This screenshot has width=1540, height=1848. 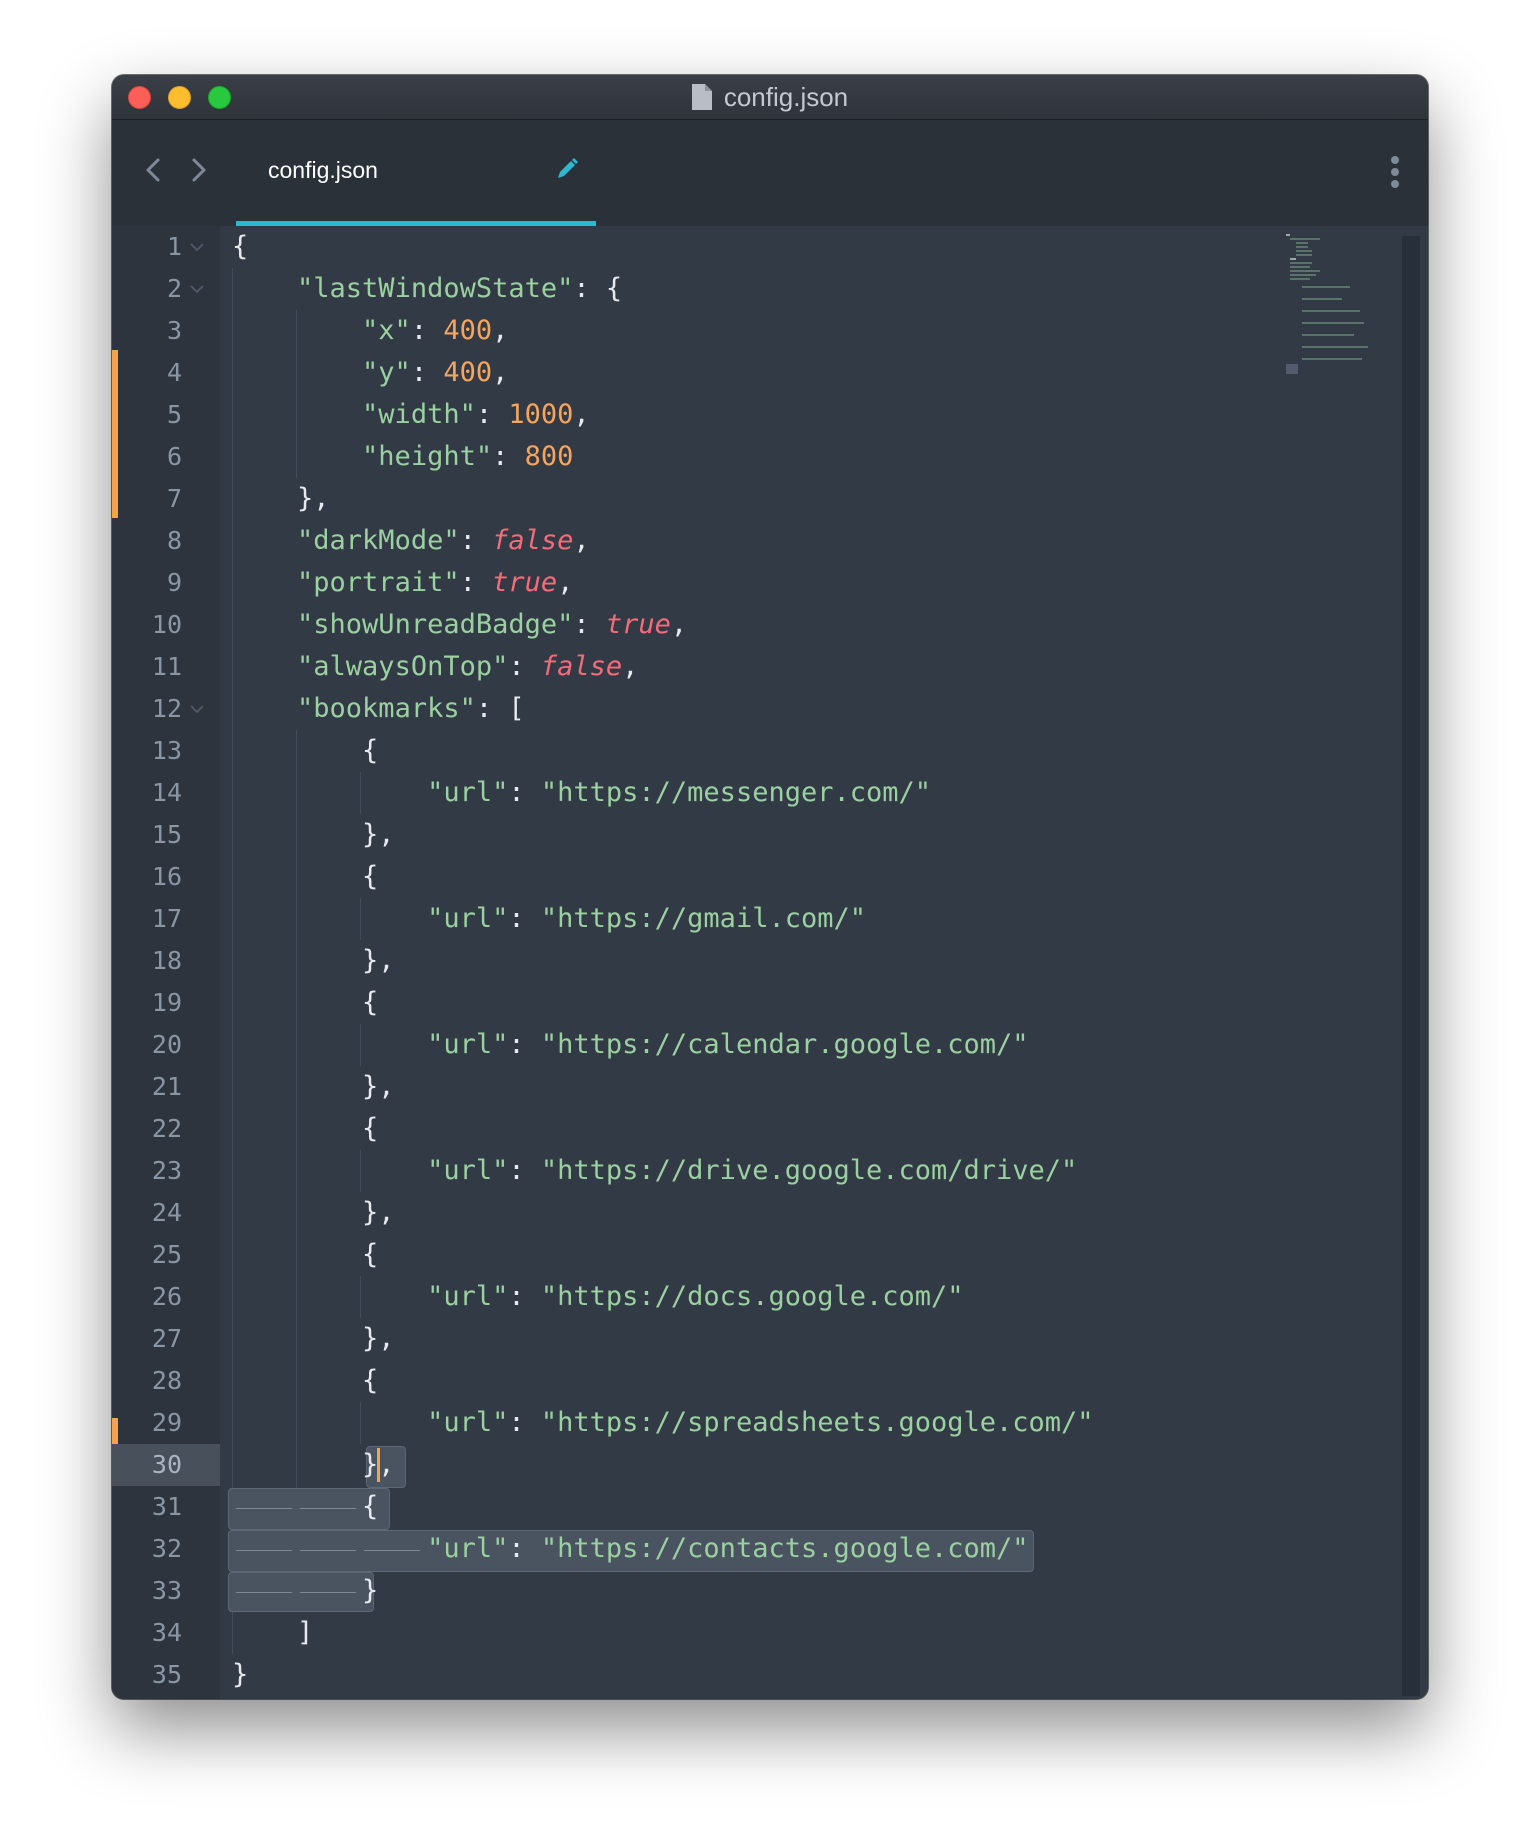 I want to click on line-number: 5, so click(x=174, y=414).